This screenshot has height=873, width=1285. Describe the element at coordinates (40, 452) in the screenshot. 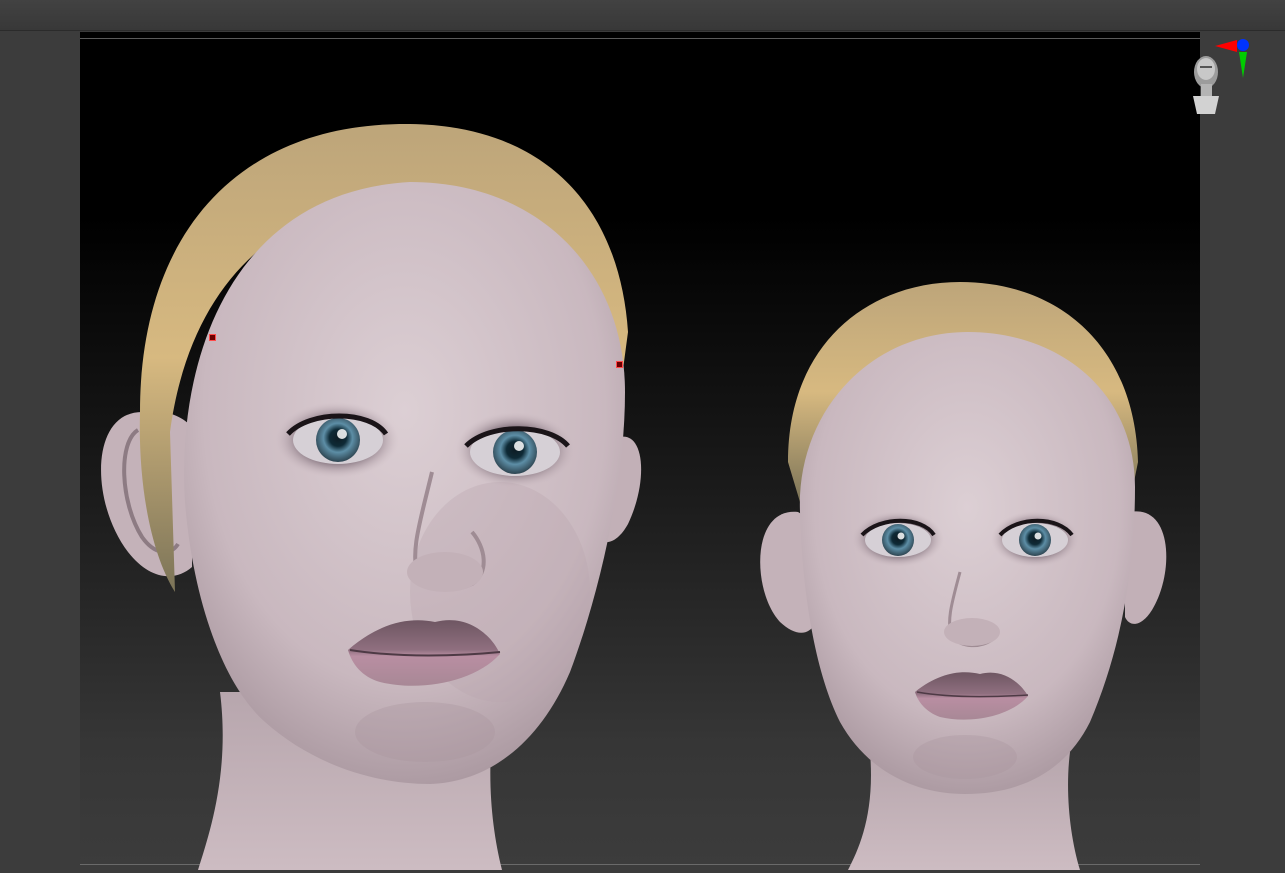

I see `left-tool-shelf` at that location.